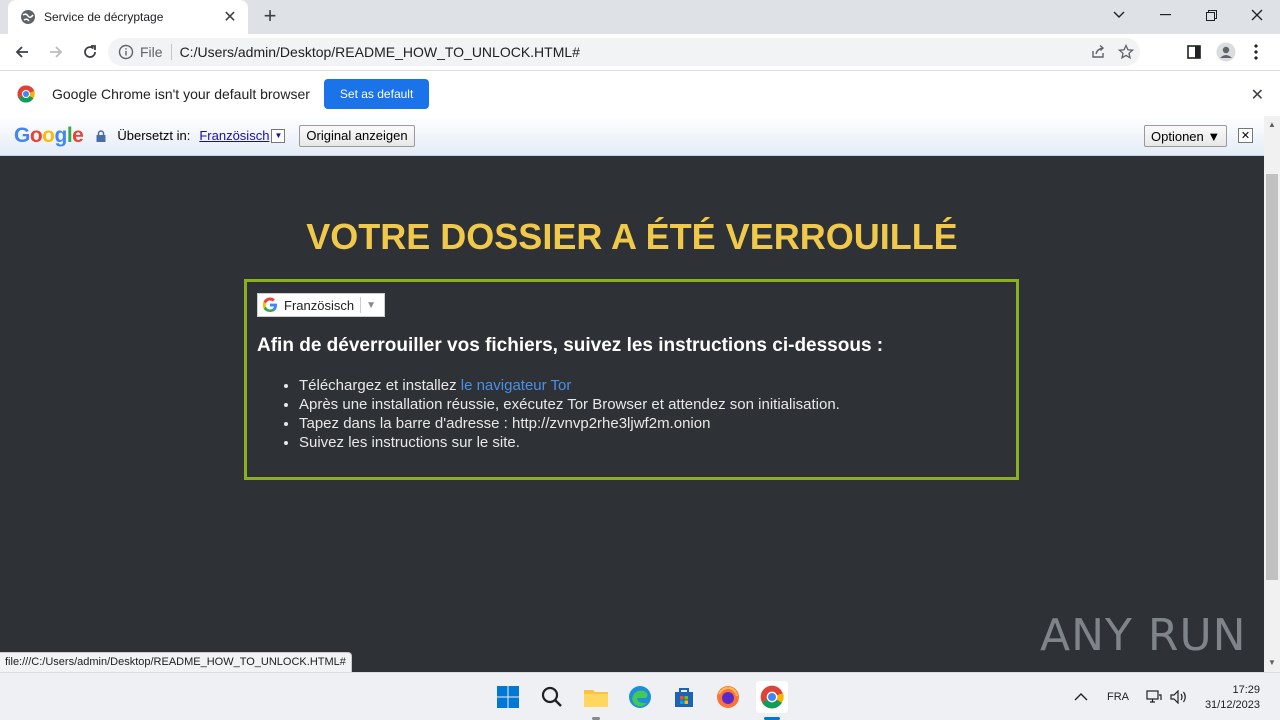 The width and height of the screenshot is (1280, 720). What do you see at coordinates (1256, 52) in the screenshot?
I see `menu-kebab-icon` at bounding box center [1256, 52].